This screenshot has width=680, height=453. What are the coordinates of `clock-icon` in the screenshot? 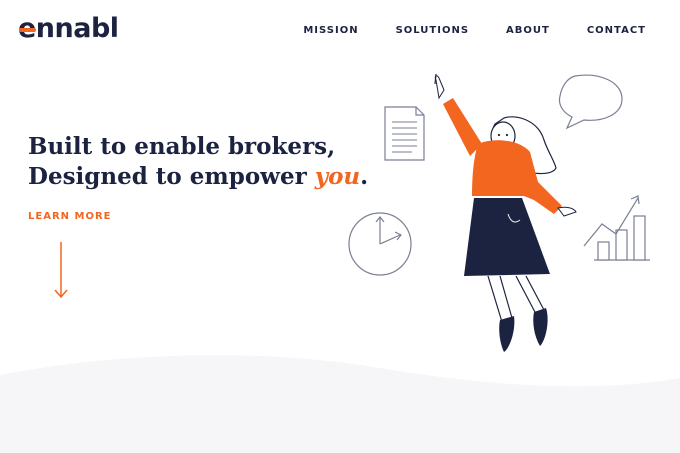 It's located at (380, 244).